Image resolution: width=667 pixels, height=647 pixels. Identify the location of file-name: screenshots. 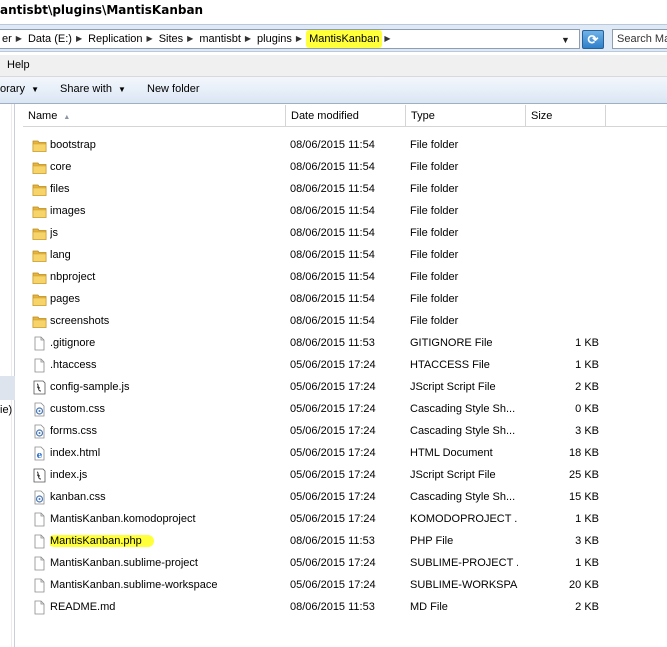
(80, 321).